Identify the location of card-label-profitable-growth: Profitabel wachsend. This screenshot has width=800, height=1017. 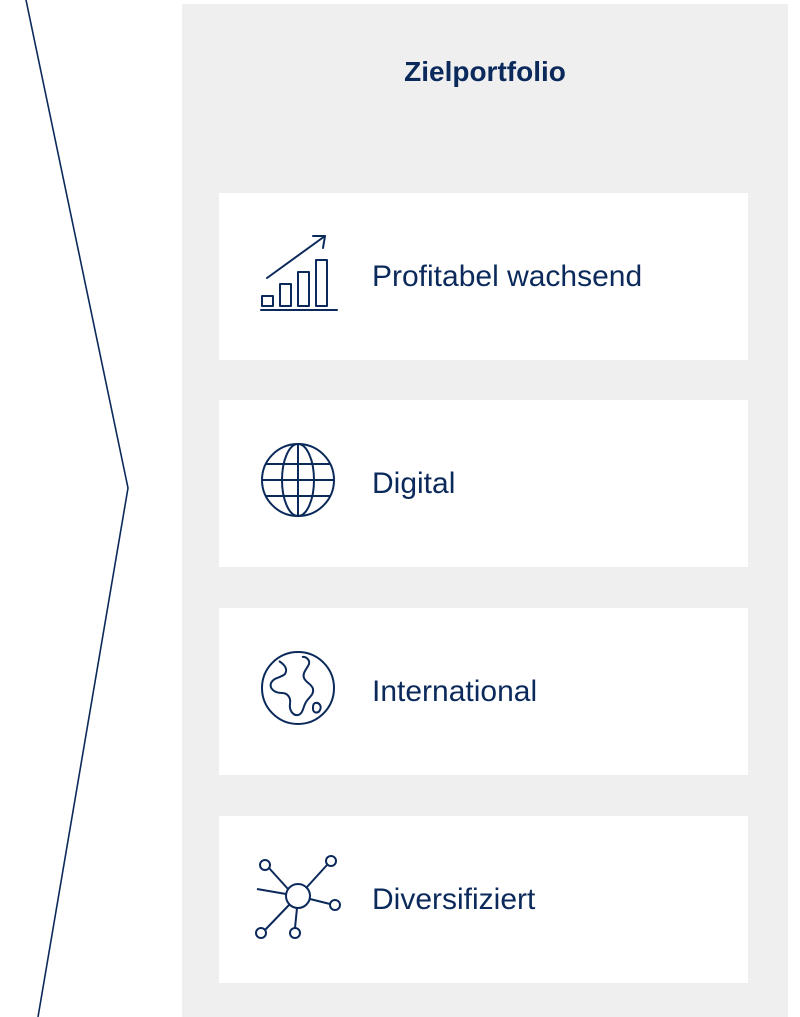
(507, 276).